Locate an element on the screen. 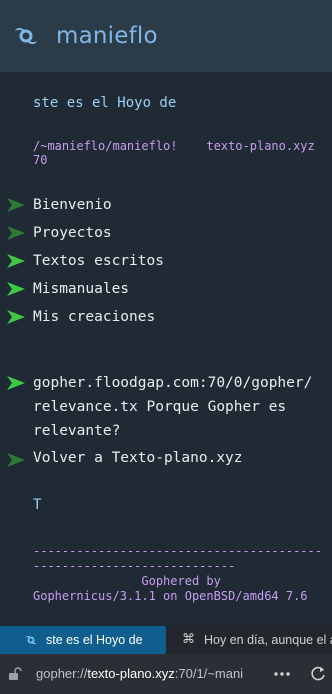 Image resolution: width=332 pixels, height=694 pixels. menu-item-label: Textos escritos is located at coordinates (98, 261).